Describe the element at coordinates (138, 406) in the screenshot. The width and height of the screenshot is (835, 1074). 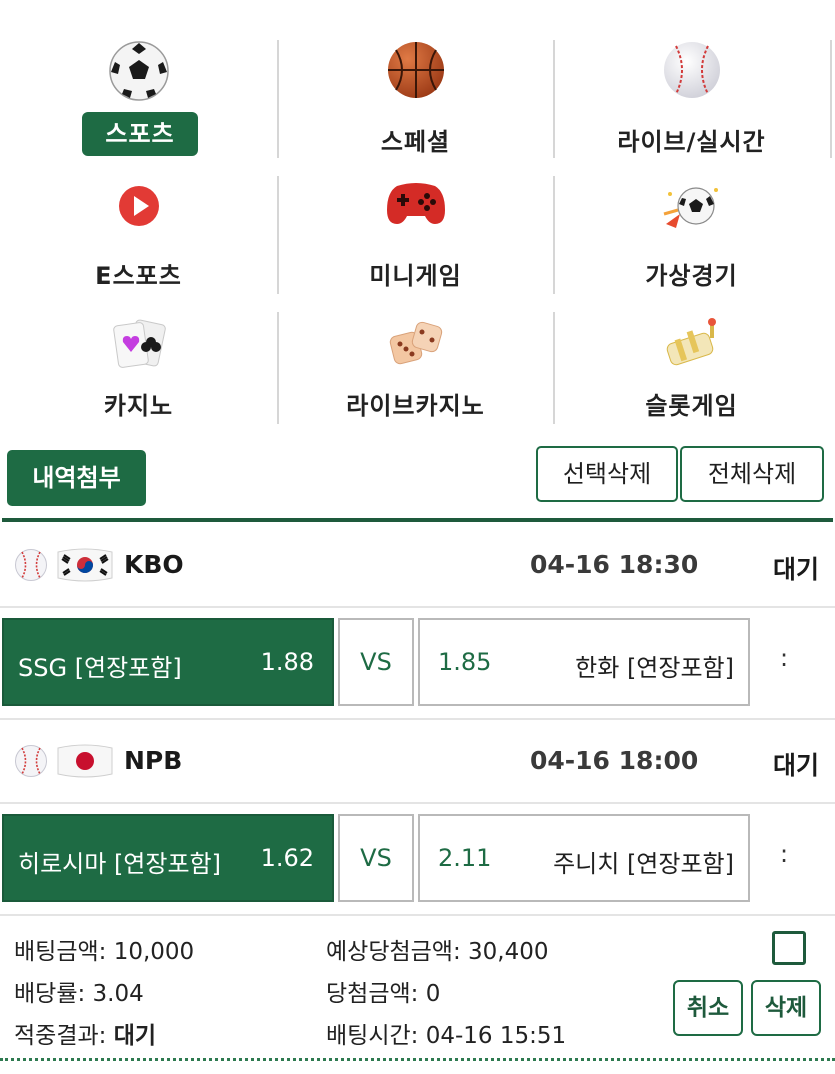
I see `category-label: 카지노` at that location.